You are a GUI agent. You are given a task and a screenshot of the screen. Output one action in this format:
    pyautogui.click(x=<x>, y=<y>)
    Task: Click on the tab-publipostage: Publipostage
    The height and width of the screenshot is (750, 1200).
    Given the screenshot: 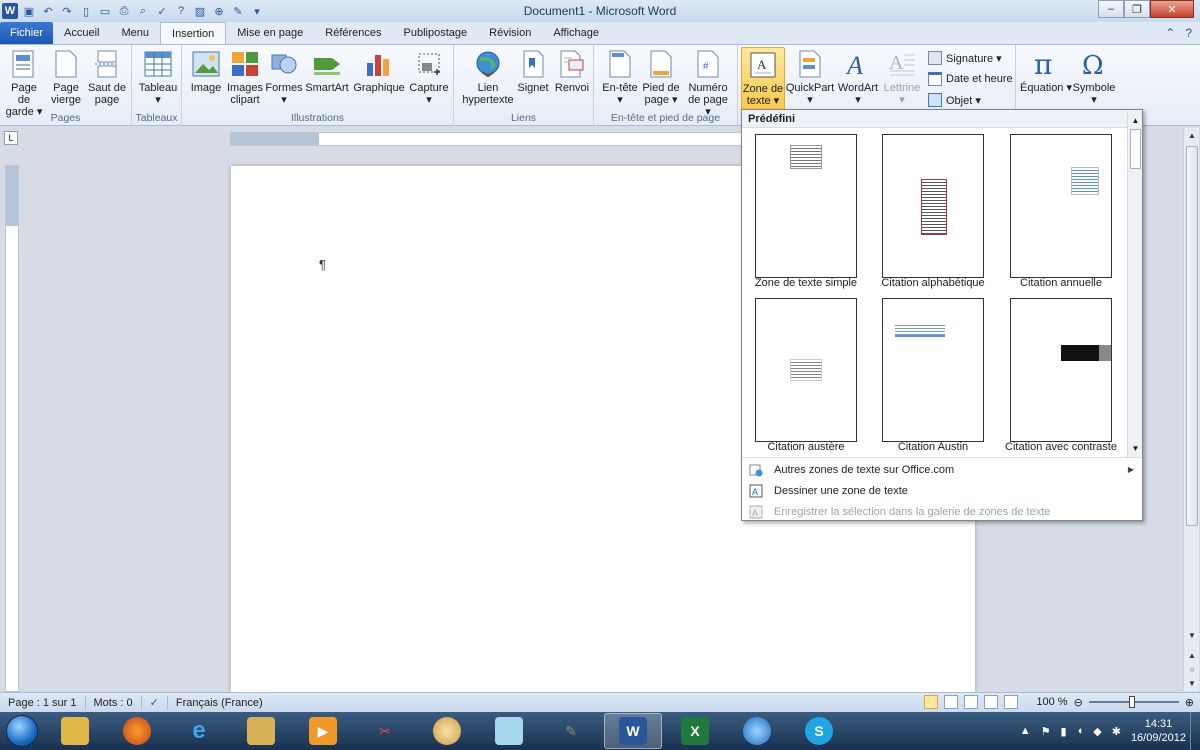 What is the action you would take?
    pyautogui.click(x=436, y=33)
    